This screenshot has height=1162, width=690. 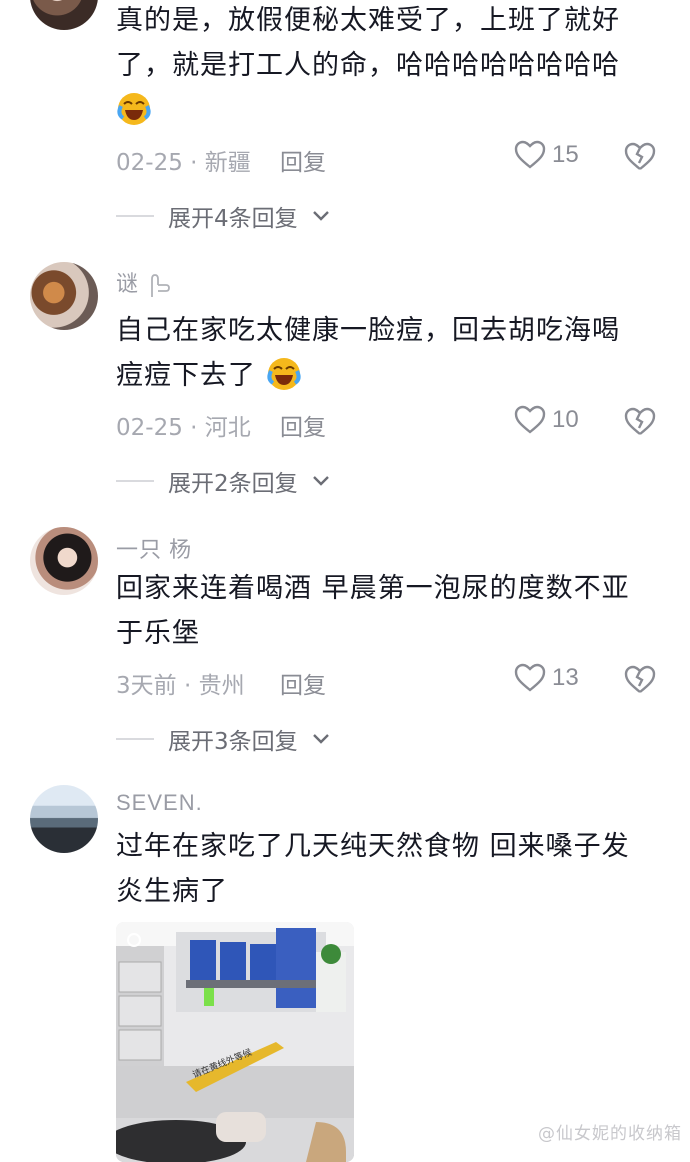 What do you see at coordinates (180, 686) in the screenshot?
I see `comment-meta: 3天前 · 贵州` at bounding box center [180, 686].